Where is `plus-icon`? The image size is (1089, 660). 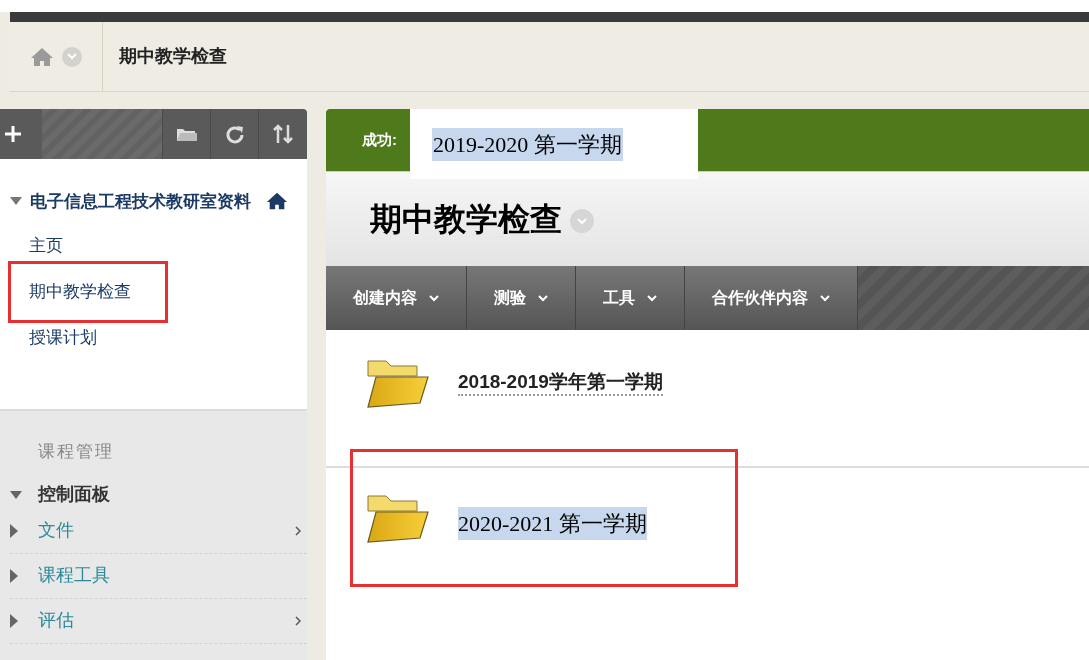 plus-icon is located at coordinates (13, 134).